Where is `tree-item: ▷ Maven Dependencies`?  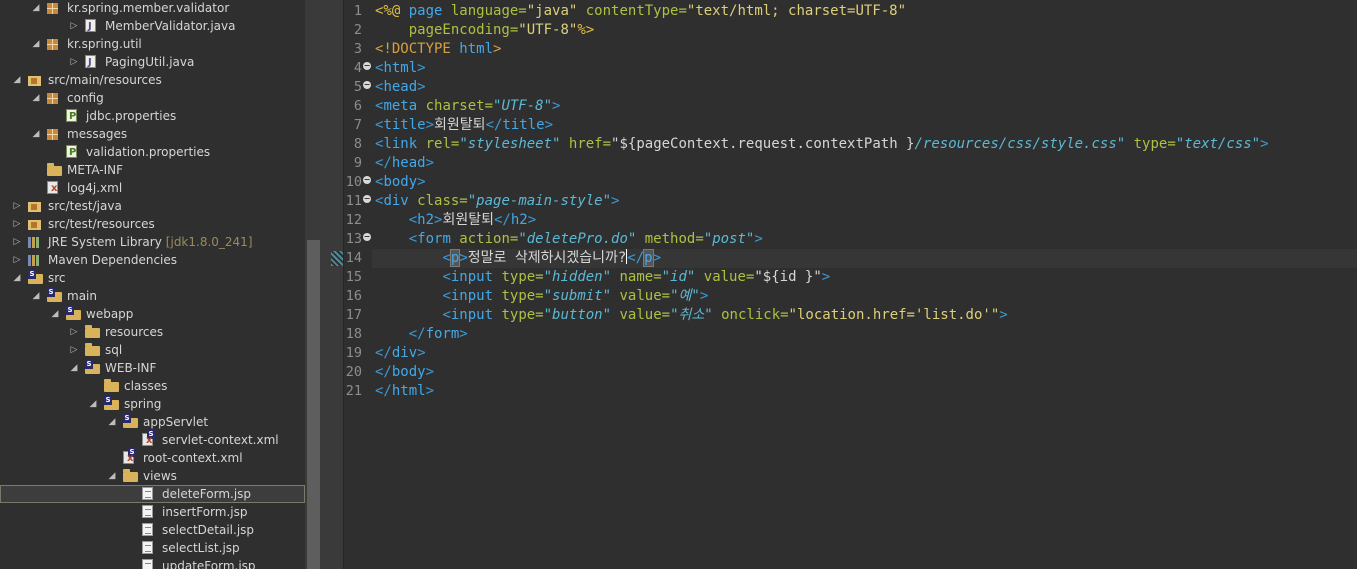
tree-item: ▷ Maven Dependencies is located at coordinates (152, 260).